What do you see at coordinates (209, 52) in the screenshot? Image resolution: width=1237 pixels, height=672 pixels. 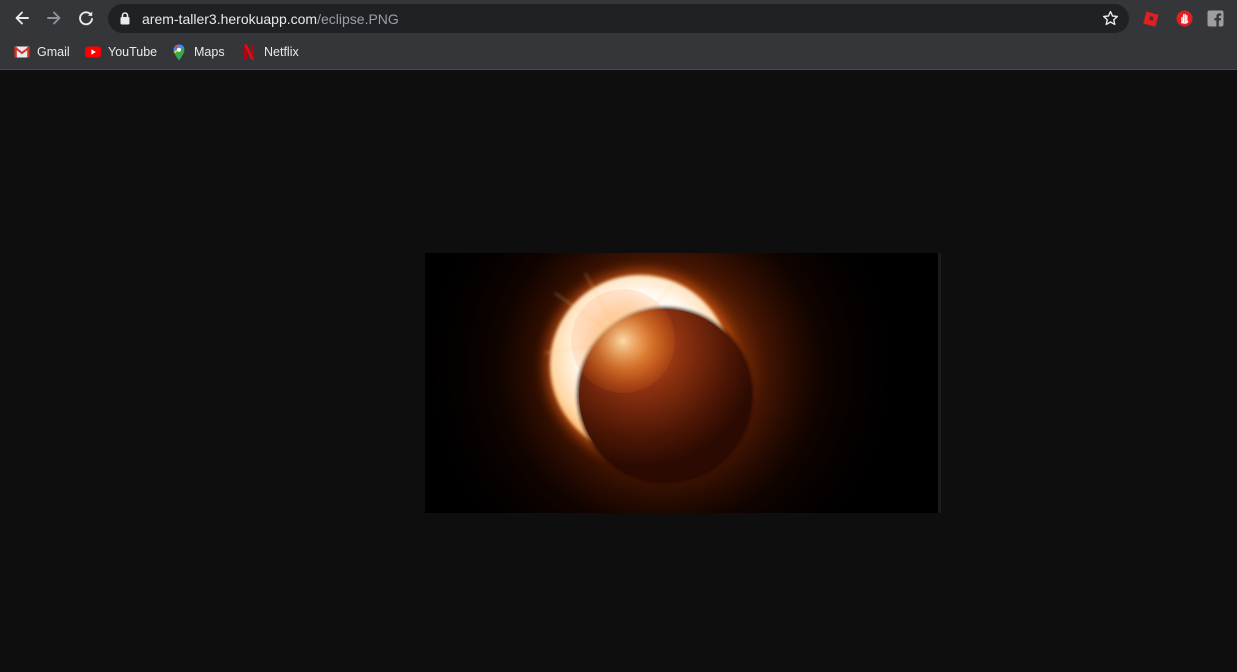 I see `bookmark-label: Maps` at bounding box center [209, 52].